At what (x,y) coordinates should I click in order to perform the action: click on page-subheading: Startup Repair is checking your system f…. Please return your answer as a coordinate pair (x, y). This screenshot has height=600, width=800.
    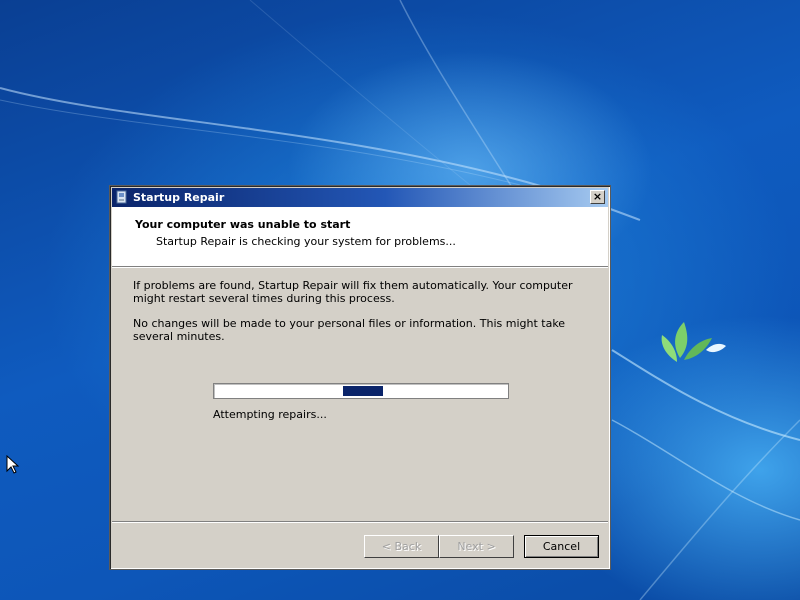
    Looking at the image, I should click on (306, 241).